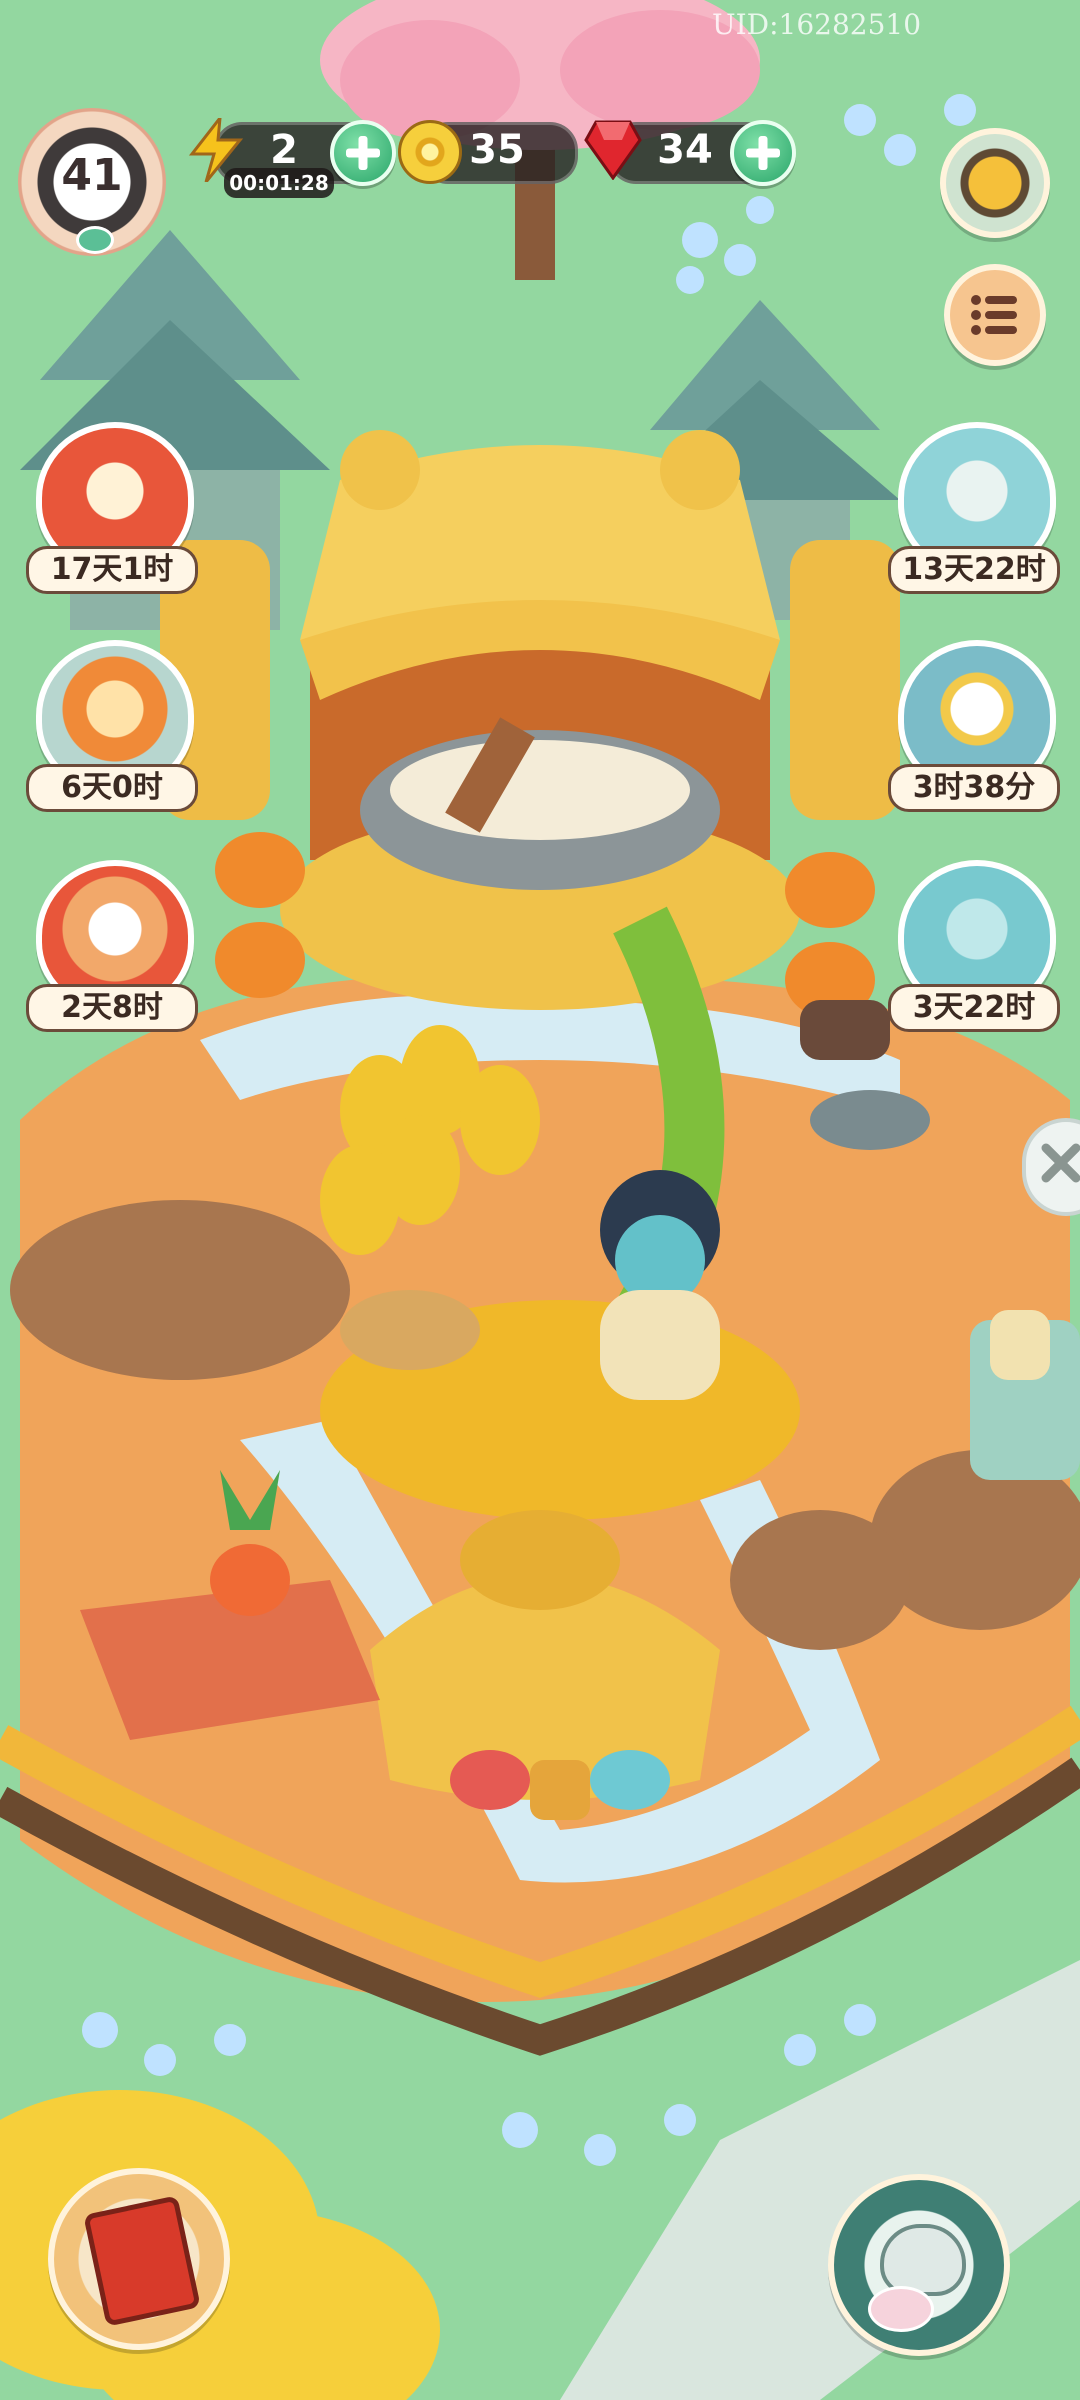 This screenshot has width=1080, height=2400. I want to click on event-spirit-cat-bath: 13天22时, so click(973, 508).